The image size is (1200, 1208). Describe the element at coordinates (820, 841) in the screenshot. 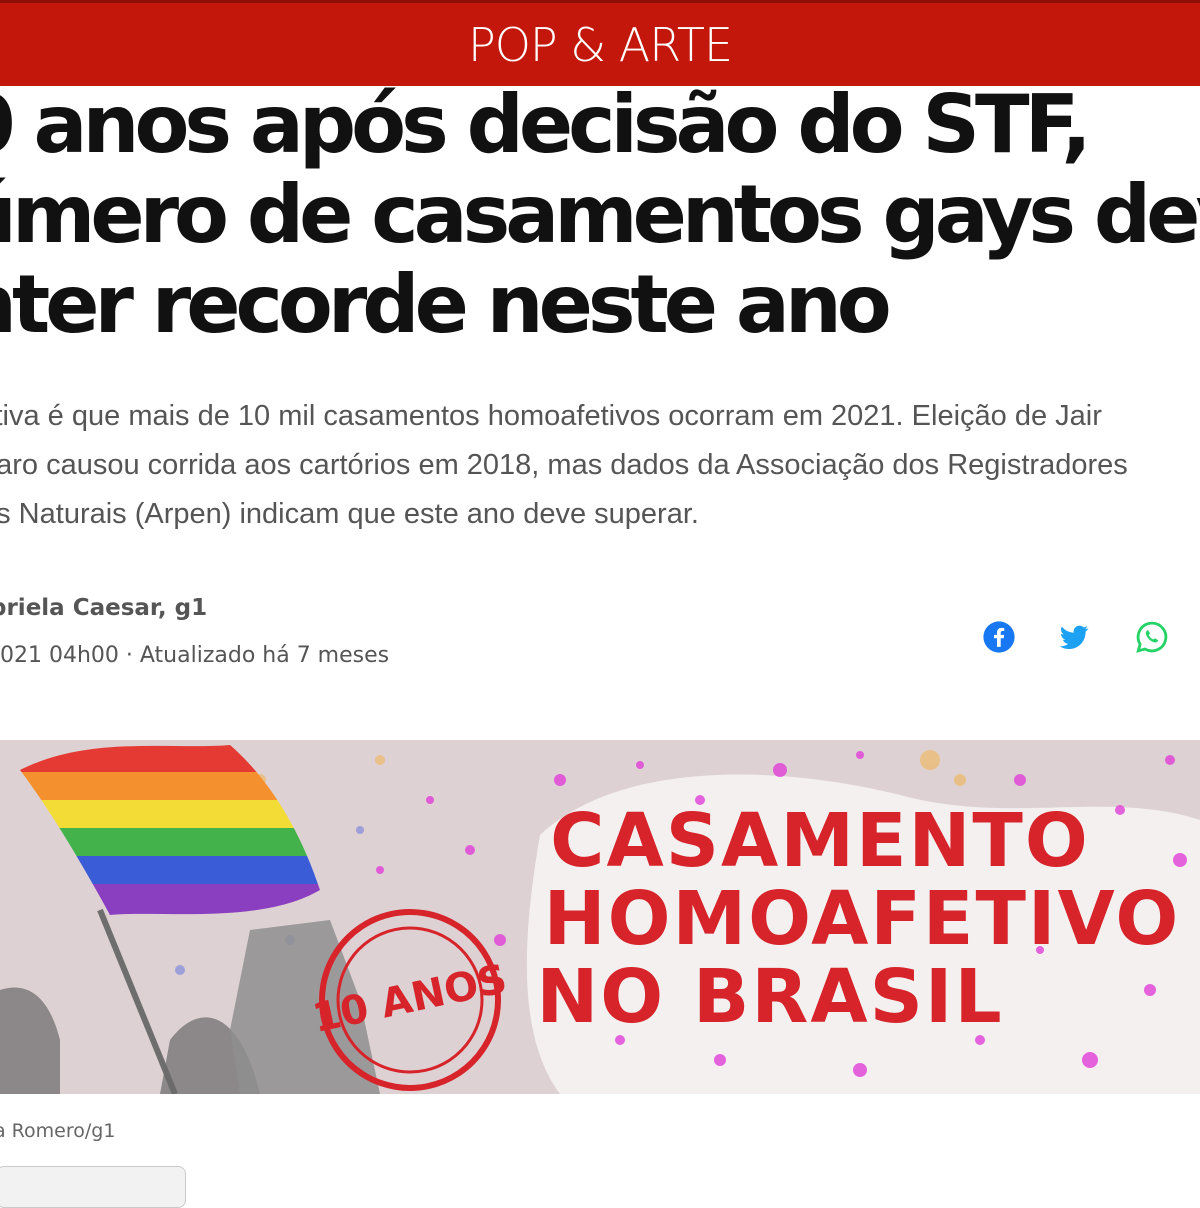

I see `hero-title-line-1: CASAMENTO` at that location.